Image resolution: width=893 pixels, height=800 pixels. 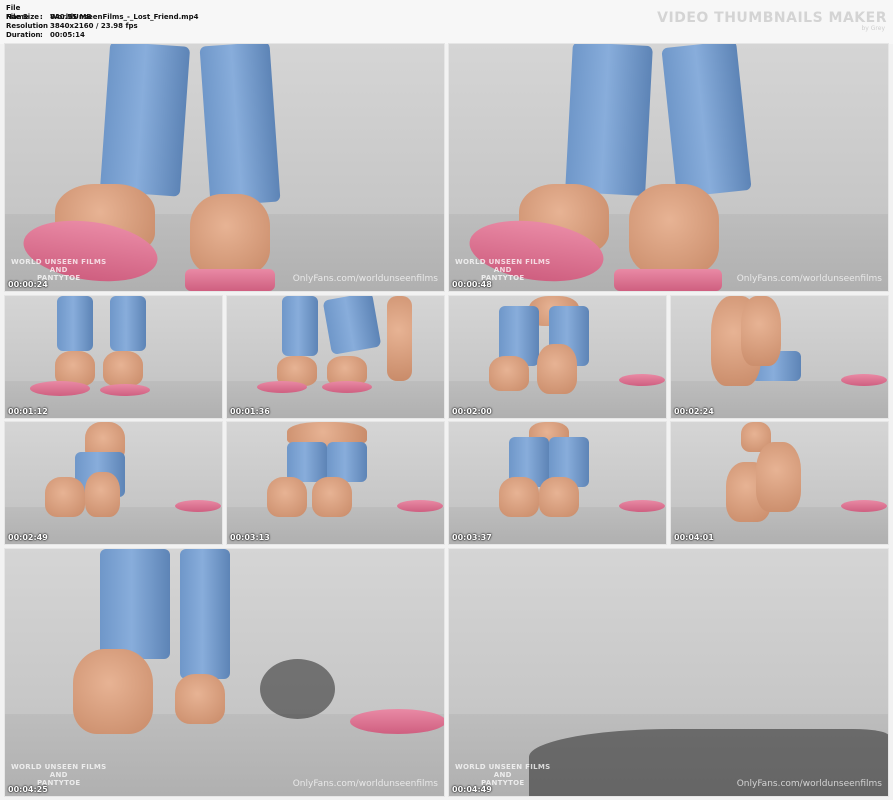 I want to click on timestamp: 00:00:48, so click(x=472, y=284).